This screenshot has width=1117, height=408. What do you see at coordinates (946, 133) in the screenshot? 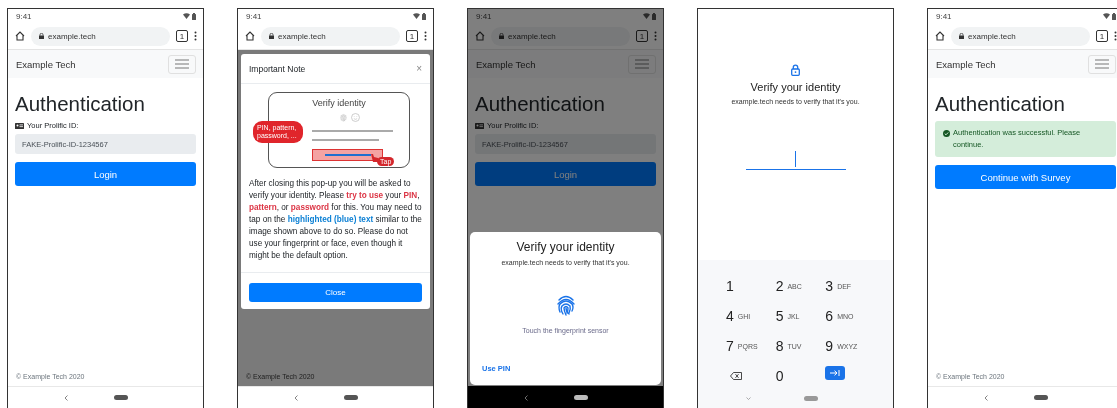
I see `check-circle-icon` at bounding box center [946, 133].